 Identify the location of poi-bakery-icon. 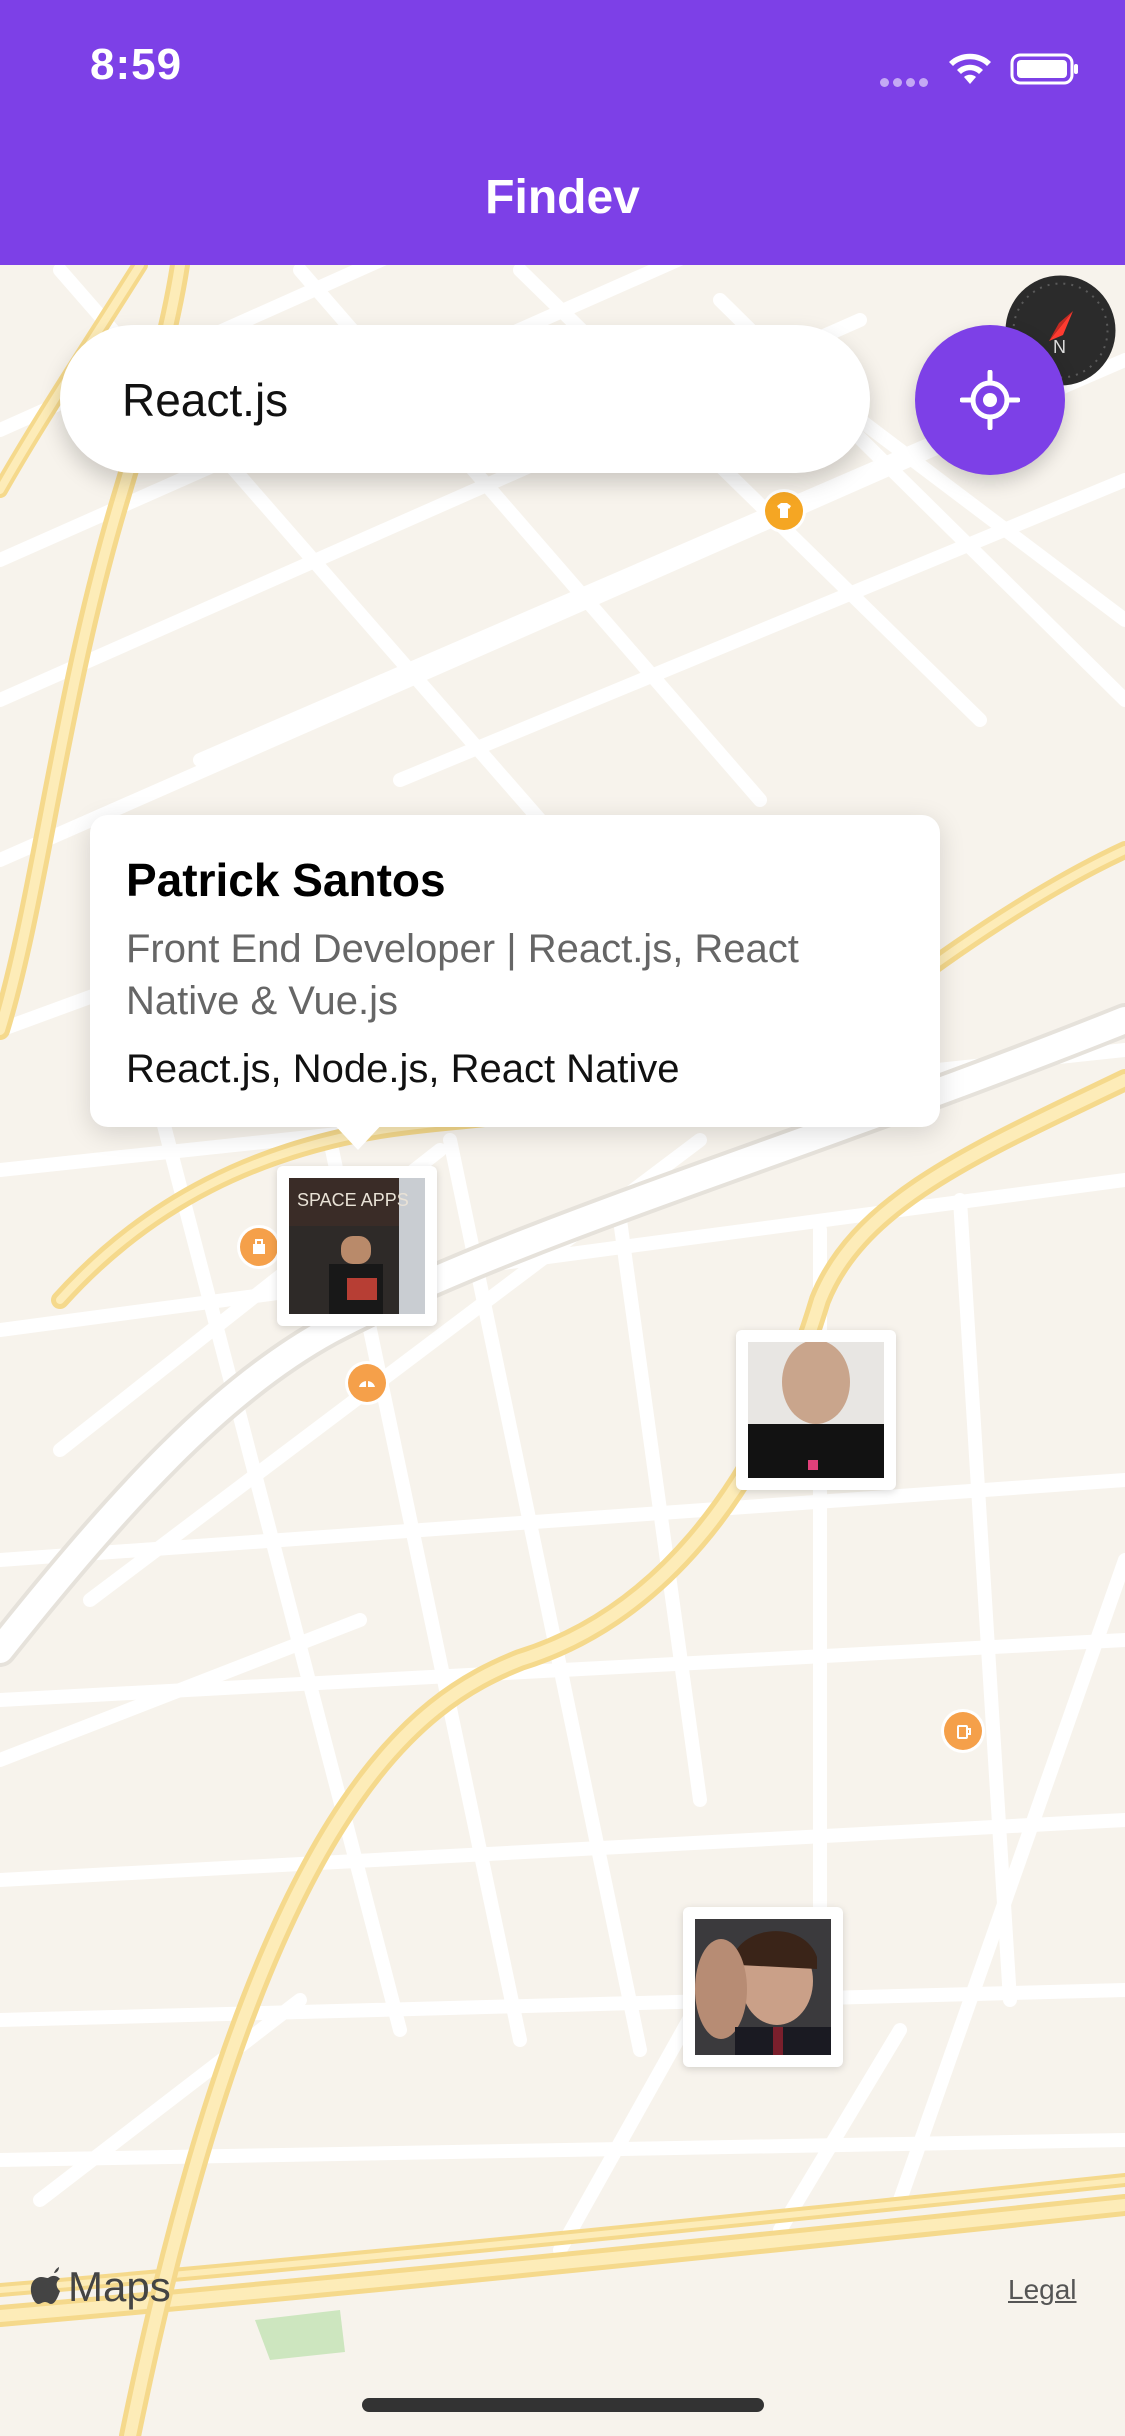
(367, 1383).